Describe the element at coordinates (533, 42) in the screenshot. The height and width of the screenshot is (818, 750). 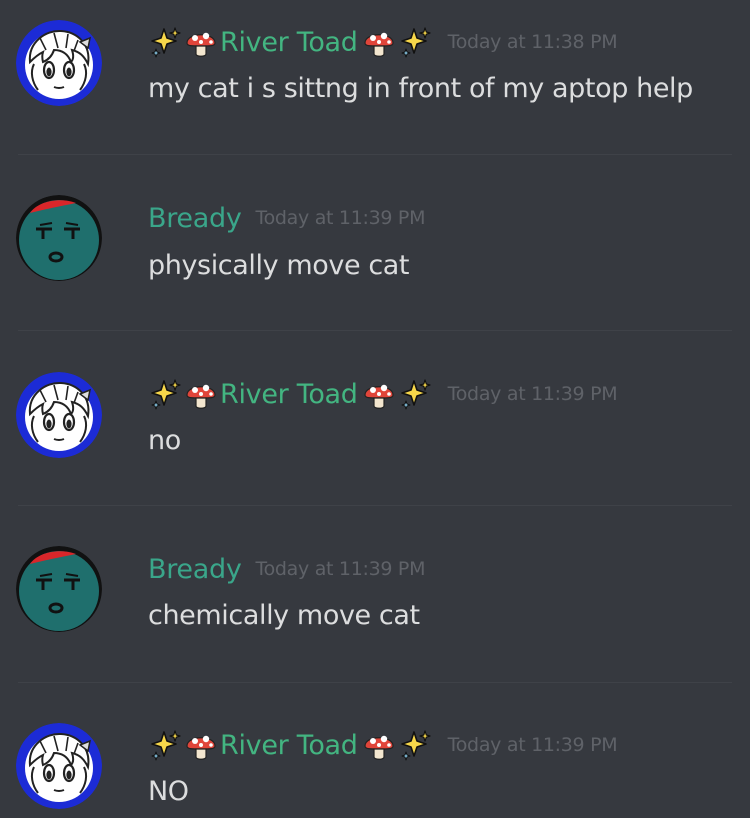
I see `timestamp: Today at 11:38 PM` at that location.